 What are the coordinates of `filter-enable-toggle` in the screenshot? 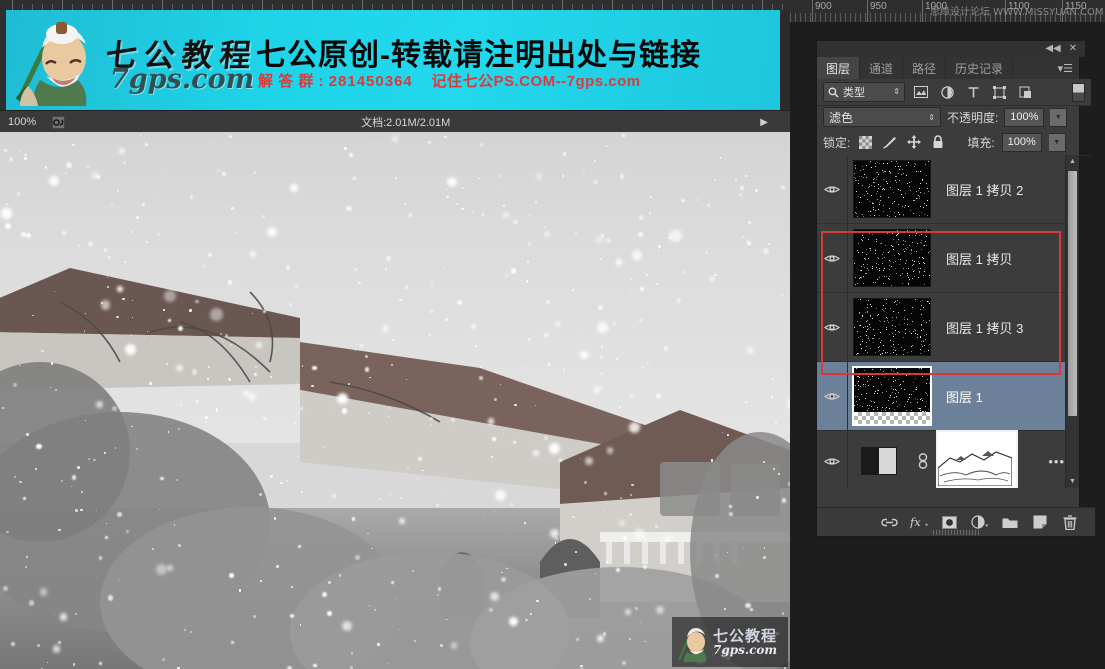 It's located at (1078, 92).